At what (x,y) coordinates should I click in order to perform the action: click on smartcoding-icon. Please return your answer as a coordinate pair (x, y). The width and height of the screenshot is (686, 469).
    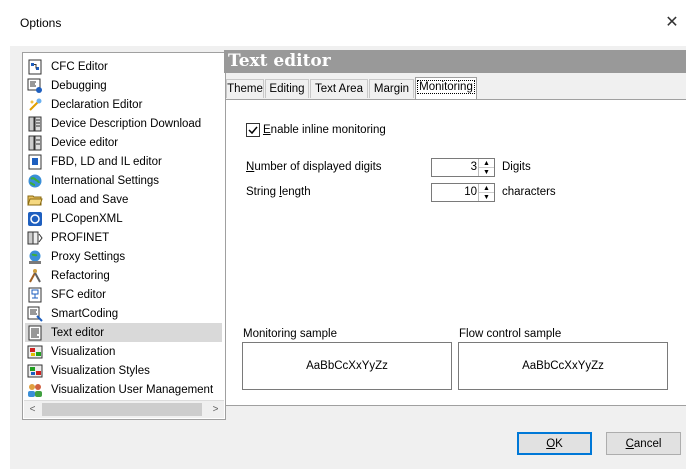
    Looking at the image, I should click on (35, 314).